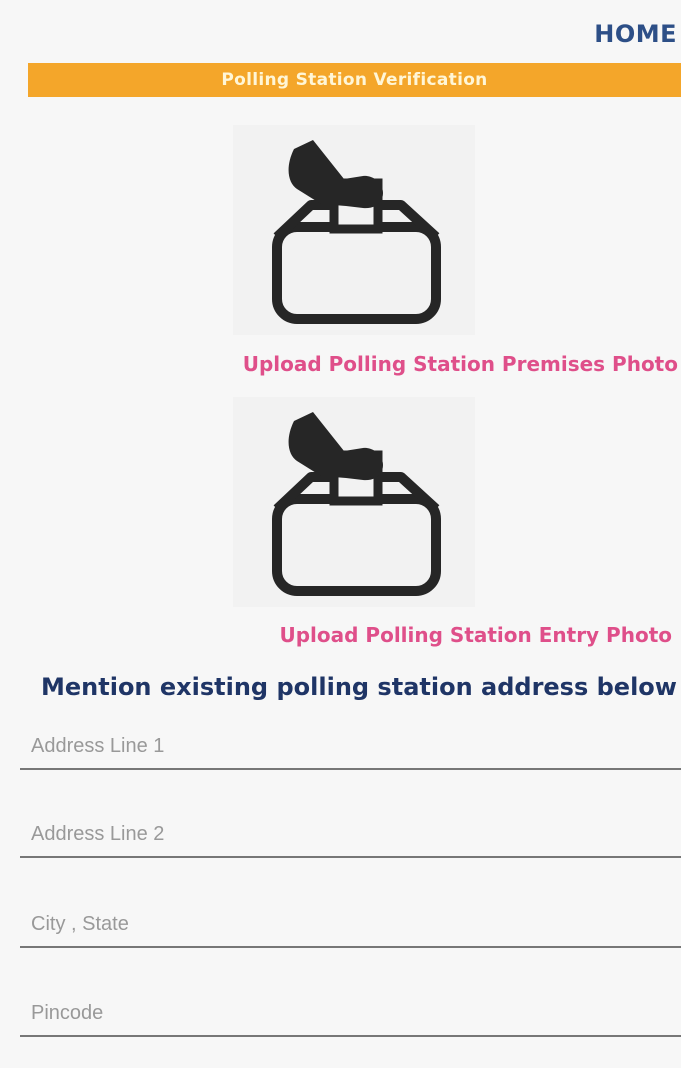  I want to click on address-line-1-field, so click(350, 748).